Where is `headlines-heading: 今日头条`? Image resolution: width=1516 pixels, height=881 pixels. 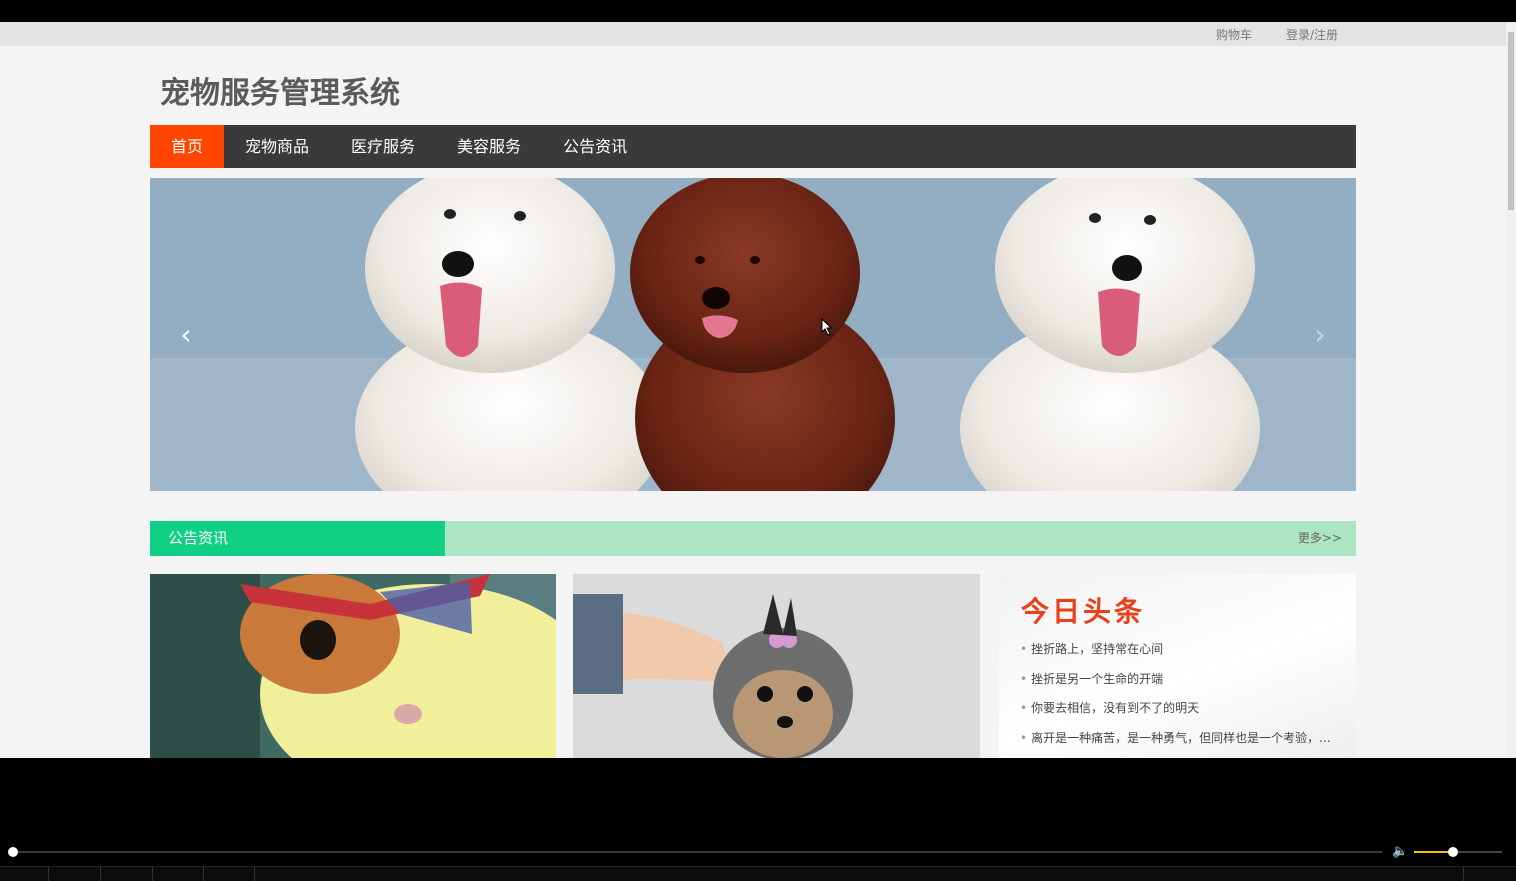
headlines-heading: 今日头条 is located at coordinates (1083, 611).